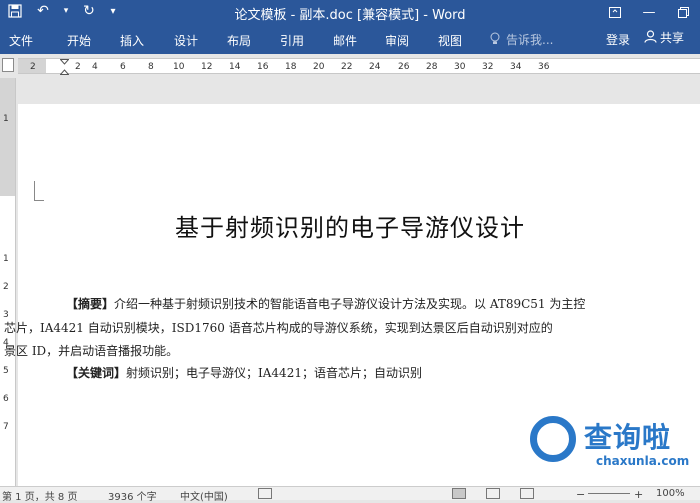 The height and width of the screenshot is (503, 700). I want to click on person-icon, so click(650, 37).